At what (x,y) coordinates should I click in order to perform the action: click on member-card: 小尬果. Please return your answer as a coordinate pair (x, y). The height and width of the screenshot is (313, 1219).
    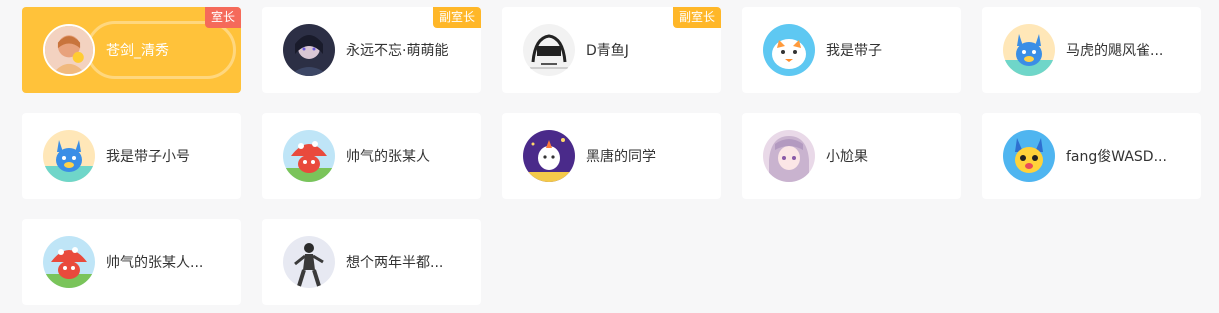
    Looking at the image, I should click on (851, 156).